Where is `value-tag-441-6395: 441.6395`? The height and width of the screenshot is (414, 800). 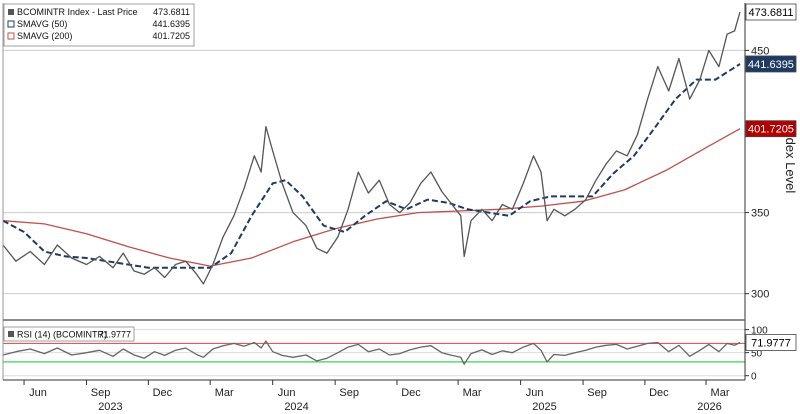
value-tag-441-6395: 441.6395 is located at coordinates (771, 64).